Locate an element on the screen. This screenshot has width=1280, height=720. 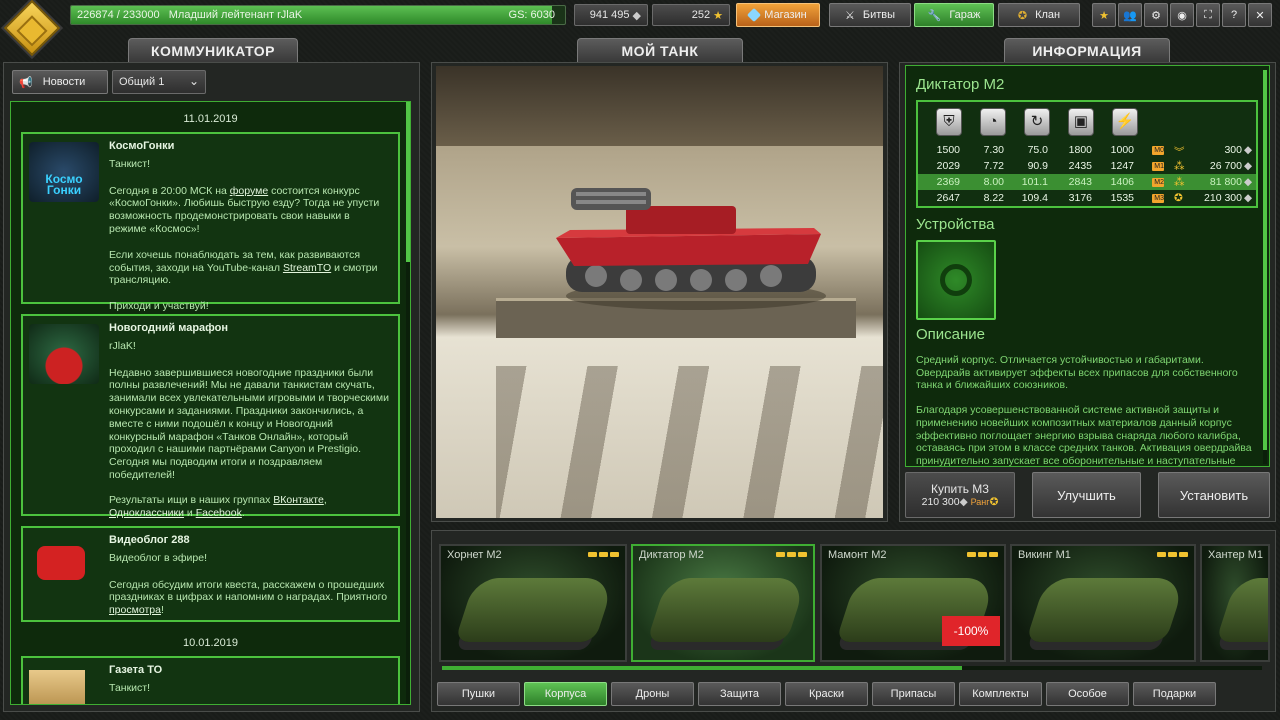
tab-label: Корпуса is located at coordinates (565, 694).